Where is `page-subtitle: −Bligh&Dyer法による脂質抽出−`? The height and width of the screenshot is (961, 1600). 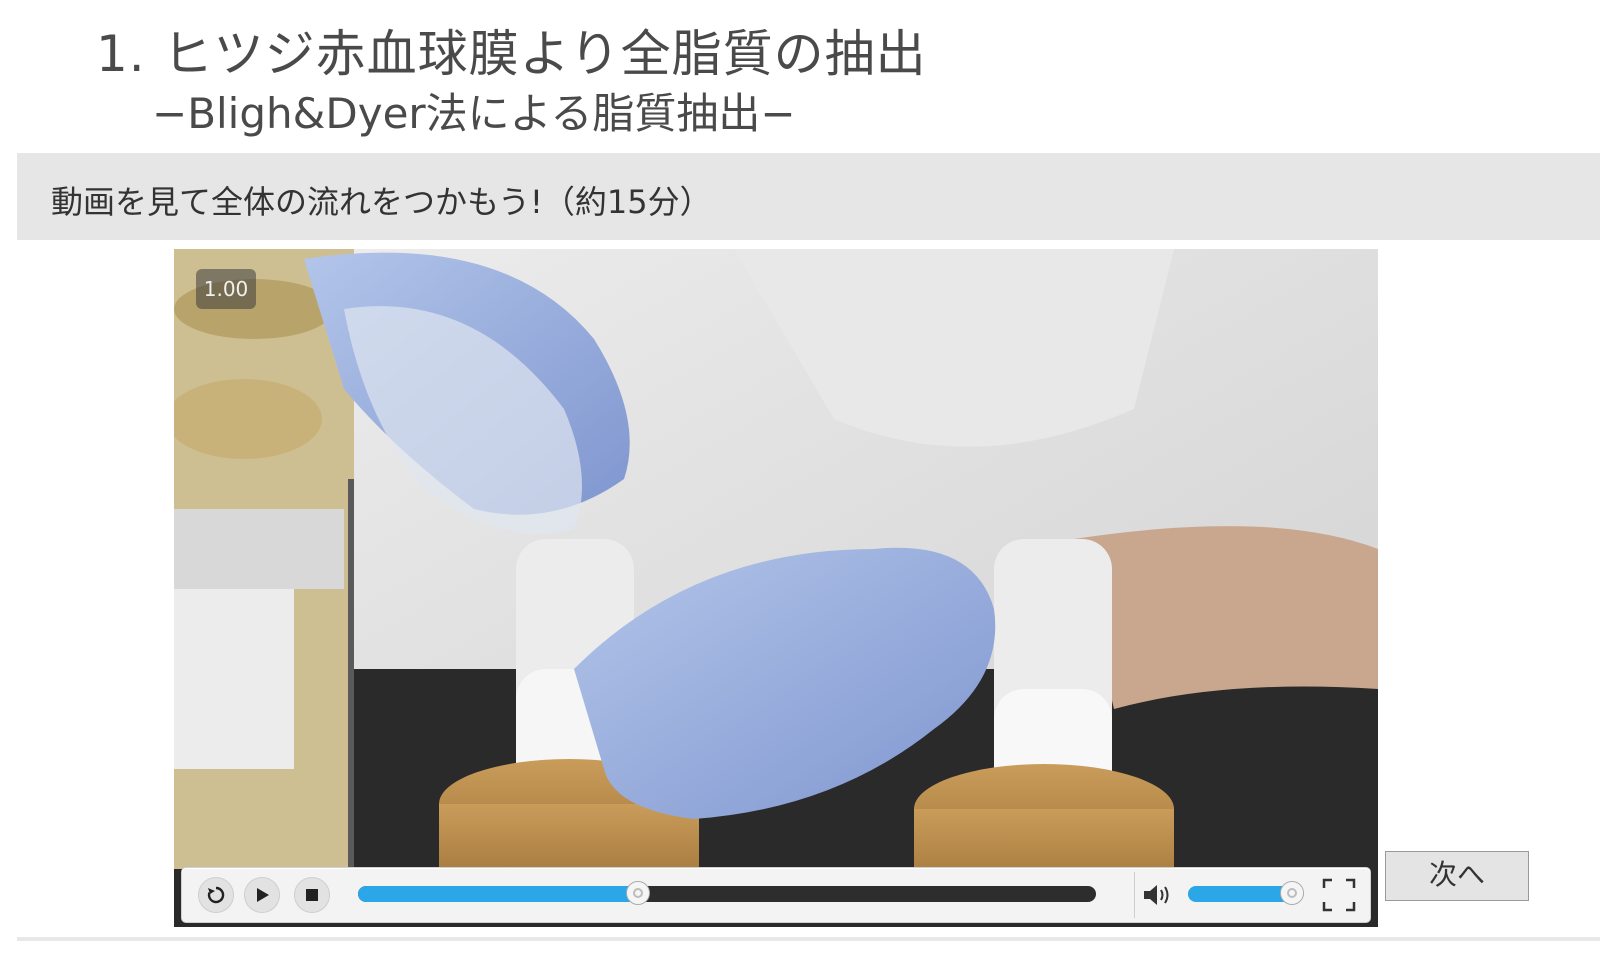
page-subtitle: −Bligh&Dyer法による脂質抽出− is located at coordinates (474, 113).